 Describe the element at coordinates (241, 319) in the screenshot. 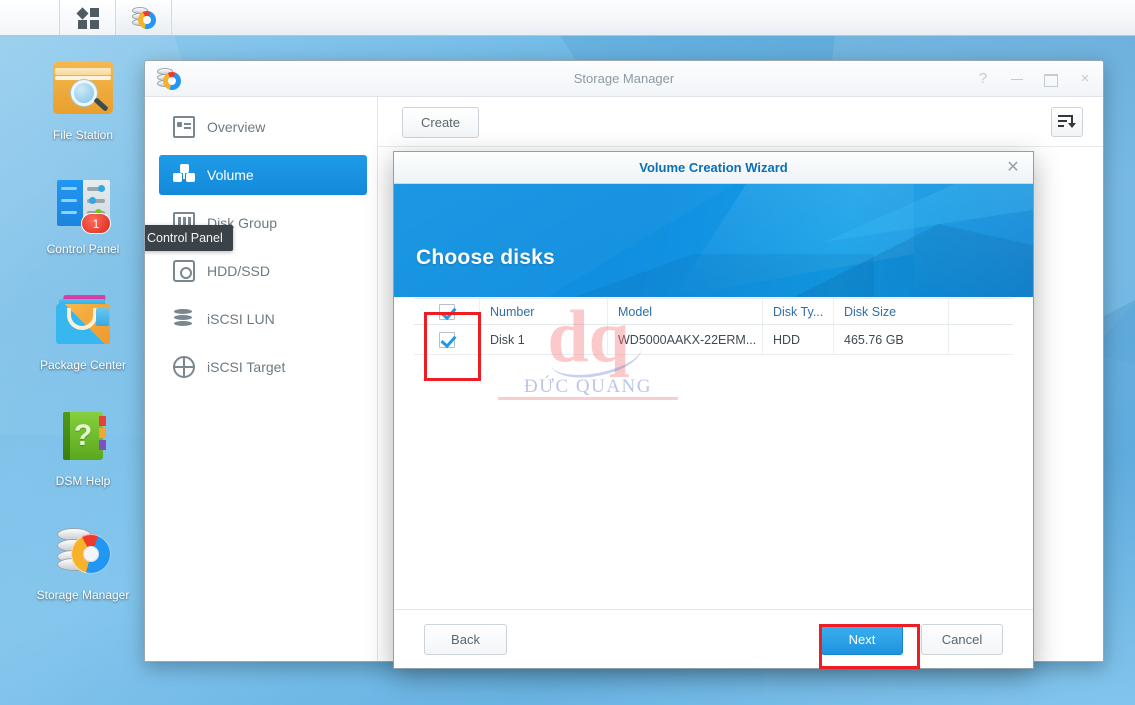

I see `sidebar-item-label: iSCSI LUN` at that location.